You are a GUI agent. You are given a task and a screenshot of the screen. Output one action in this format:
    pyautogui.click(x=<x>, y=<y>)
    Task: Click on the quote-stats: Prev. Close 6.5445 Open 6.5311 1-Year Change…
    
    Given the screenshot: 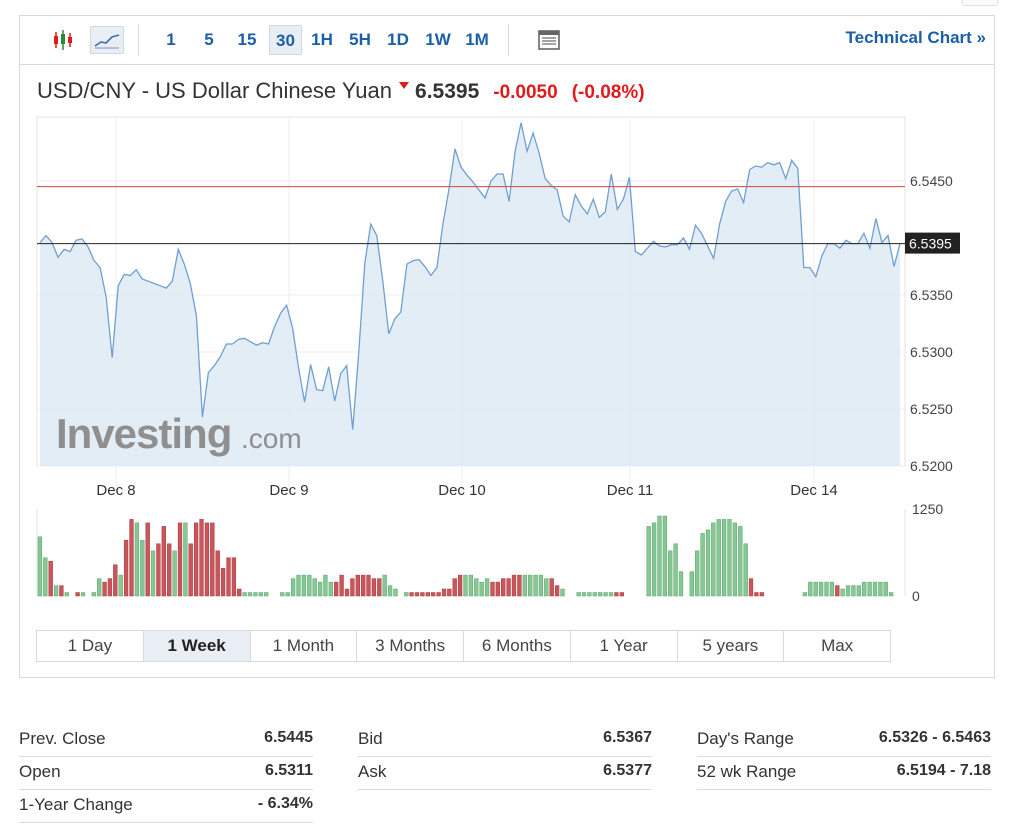 What is the action you would take?
    pyautogui.click(x=505, y=774)
    